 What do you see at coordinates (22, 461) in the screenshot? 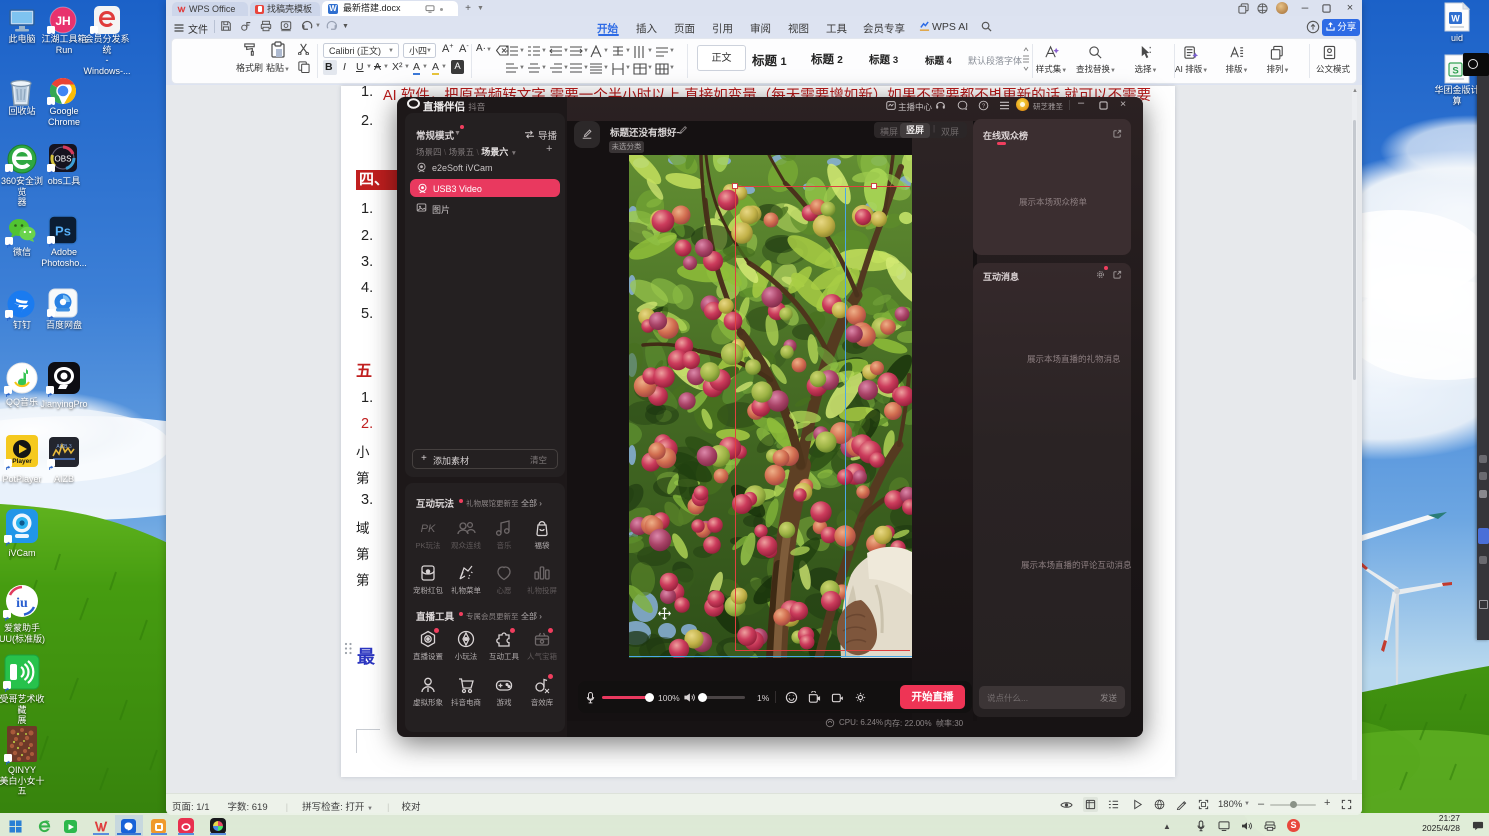
I see `svg-text: Player` at bounding box center [22, 461].